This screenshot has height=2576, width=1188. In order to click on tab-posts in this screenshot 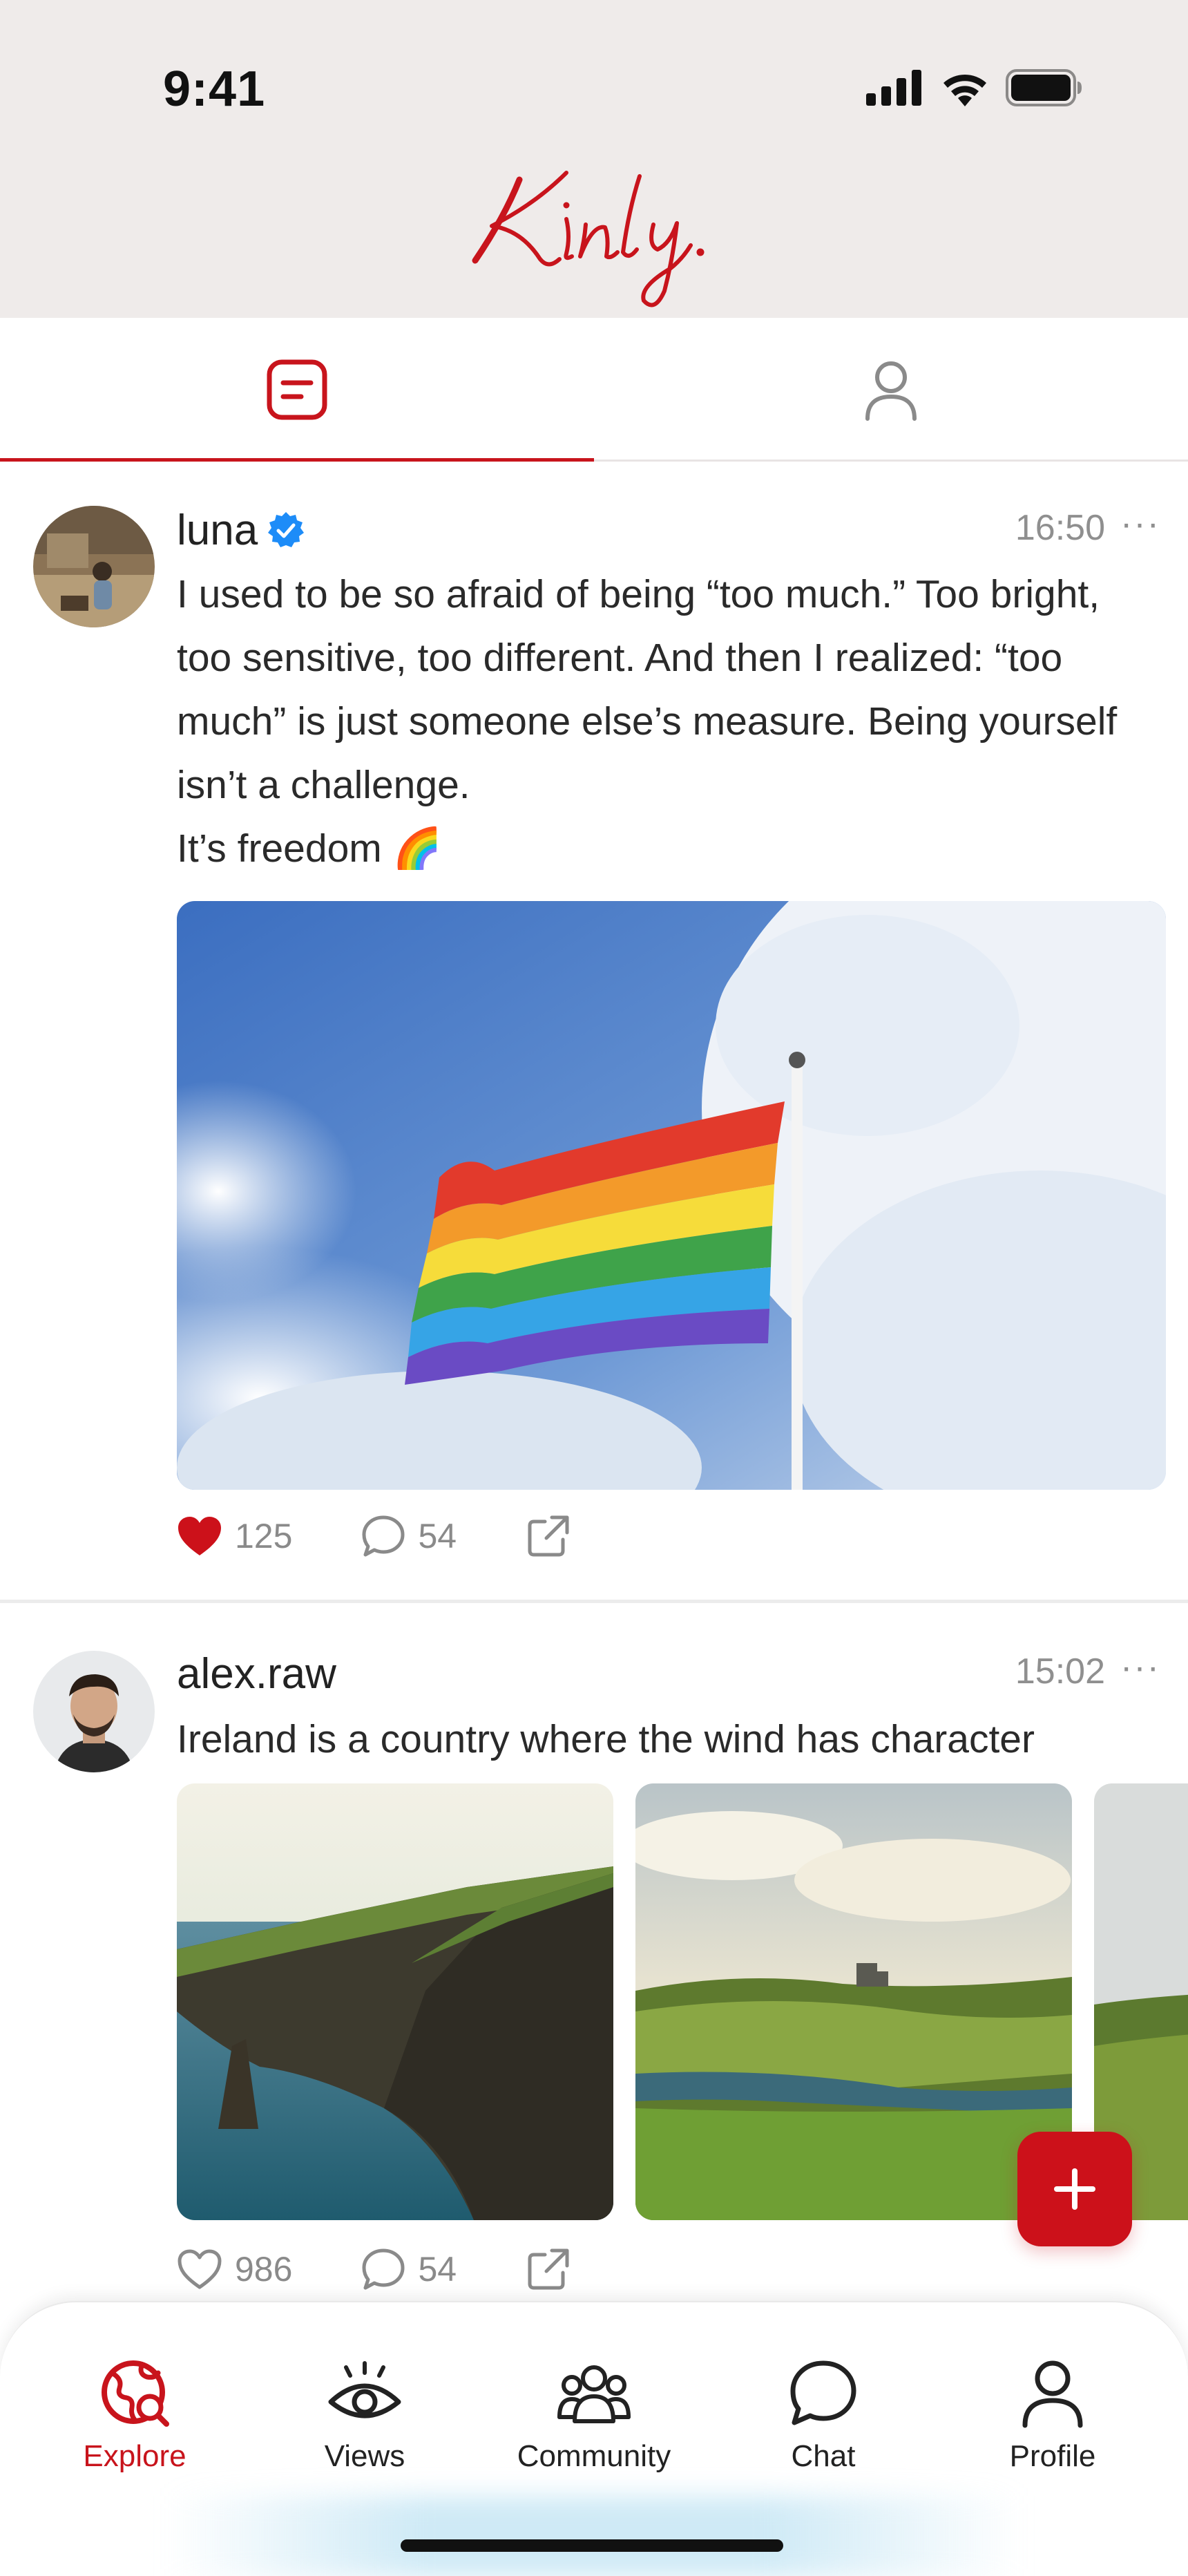, I will do `click(297, 390)`.